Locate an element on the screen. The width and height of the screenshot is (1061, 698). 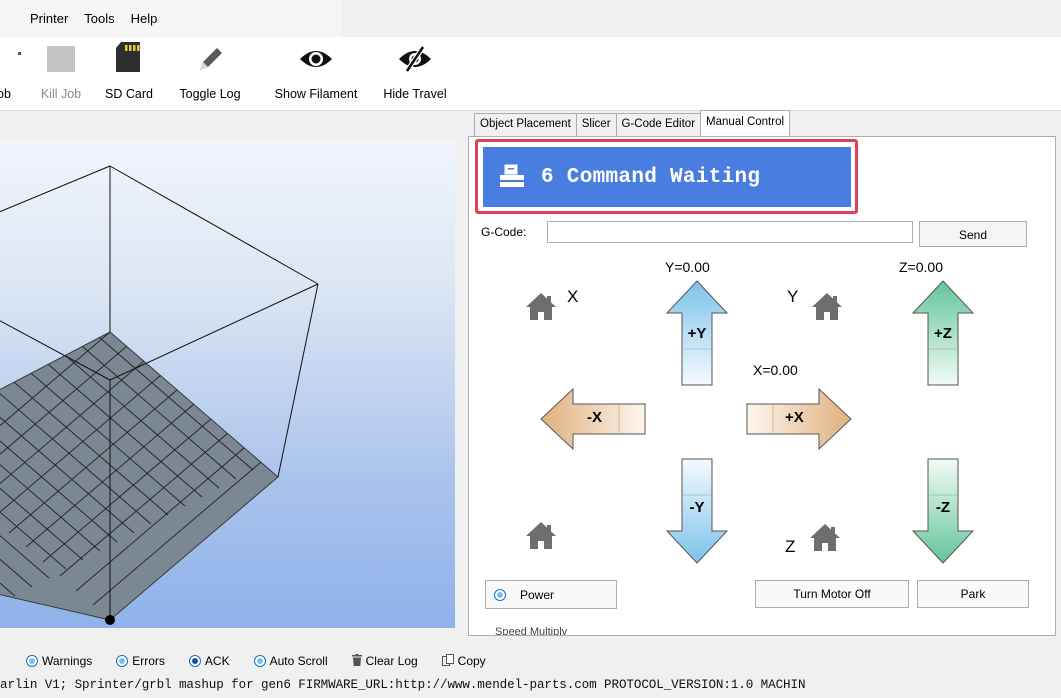
tab-manual-control: Manual Control is located at coordinates (745, 123).